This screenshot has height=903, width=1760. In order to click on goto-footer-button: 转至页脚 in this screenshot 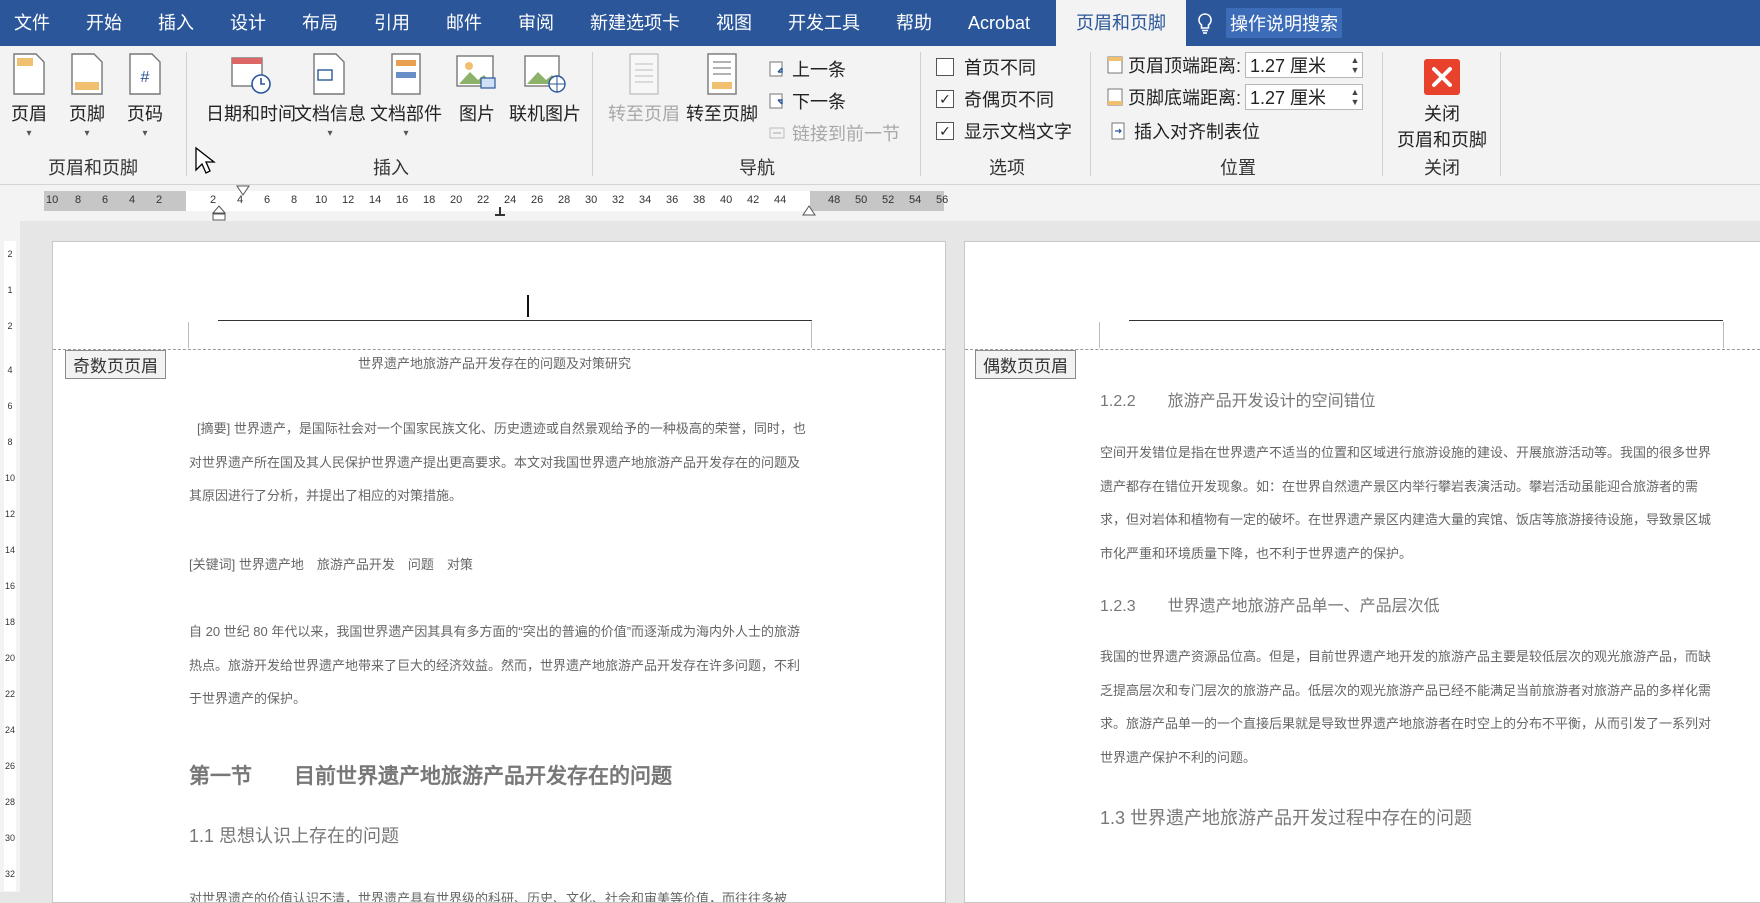, I will do `click(722, 89)`.